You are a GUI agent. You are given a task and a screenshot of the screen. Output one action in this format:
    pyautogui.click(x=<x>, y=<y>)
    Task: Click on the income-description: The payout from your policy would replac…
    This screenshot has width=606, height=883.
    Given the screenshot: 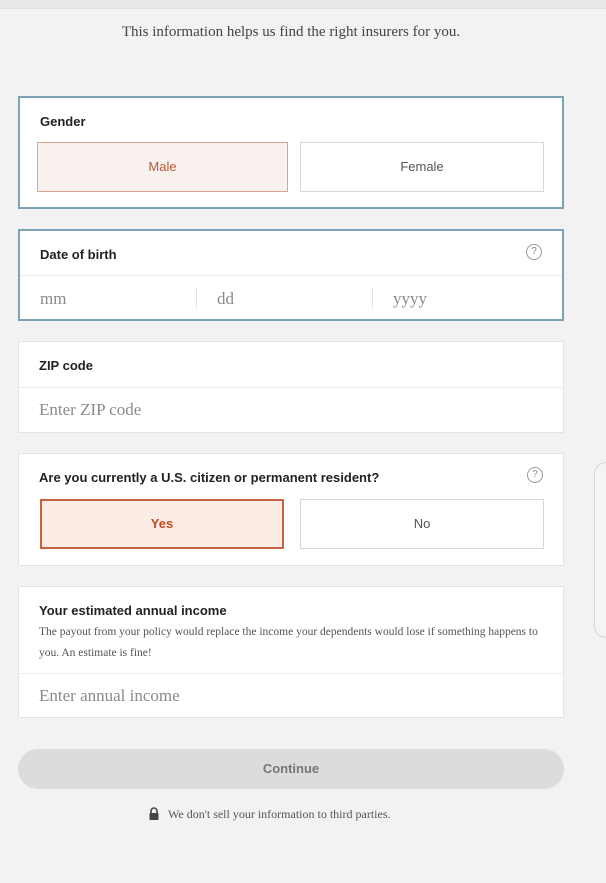 What is the action you would take?
    pyautogui.click(x=288, y=642)
    